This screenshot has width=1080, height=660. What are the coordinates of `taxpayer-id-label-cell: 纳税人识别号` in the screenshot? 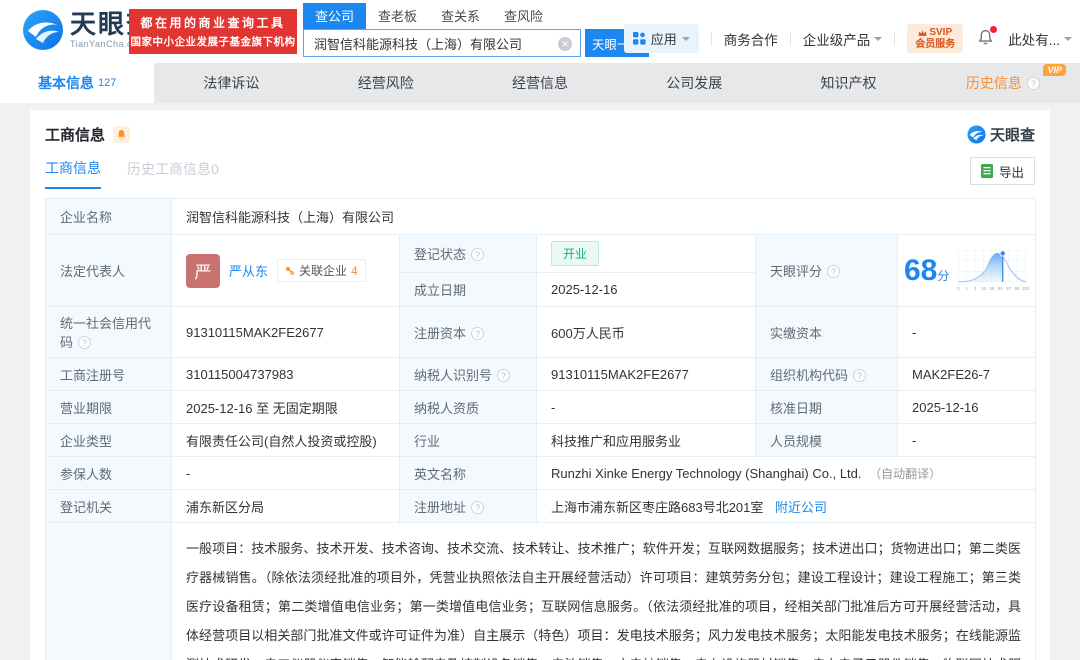 It's located at (468, 374).